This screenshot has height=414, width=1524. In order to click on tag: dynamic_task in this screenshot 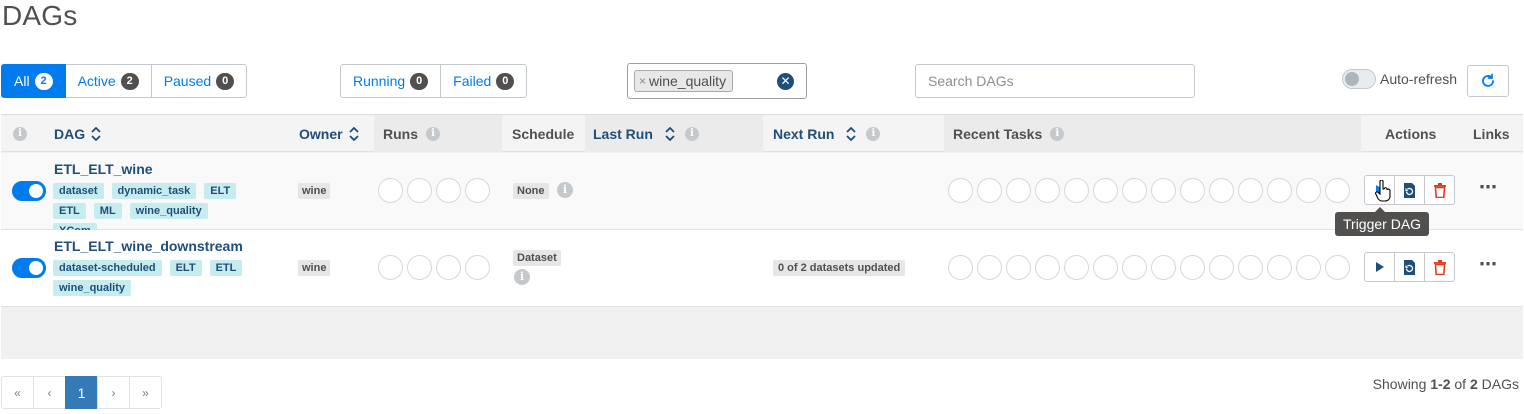, I will do `click(154, 191)`.